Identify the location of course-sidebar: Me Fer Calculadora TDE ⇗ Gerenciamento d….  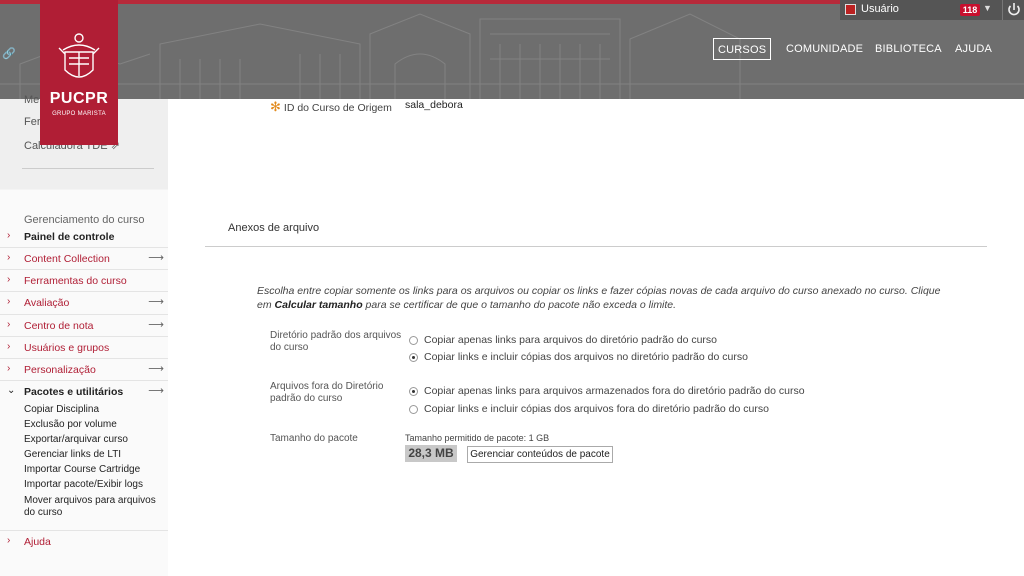
(84, 335).